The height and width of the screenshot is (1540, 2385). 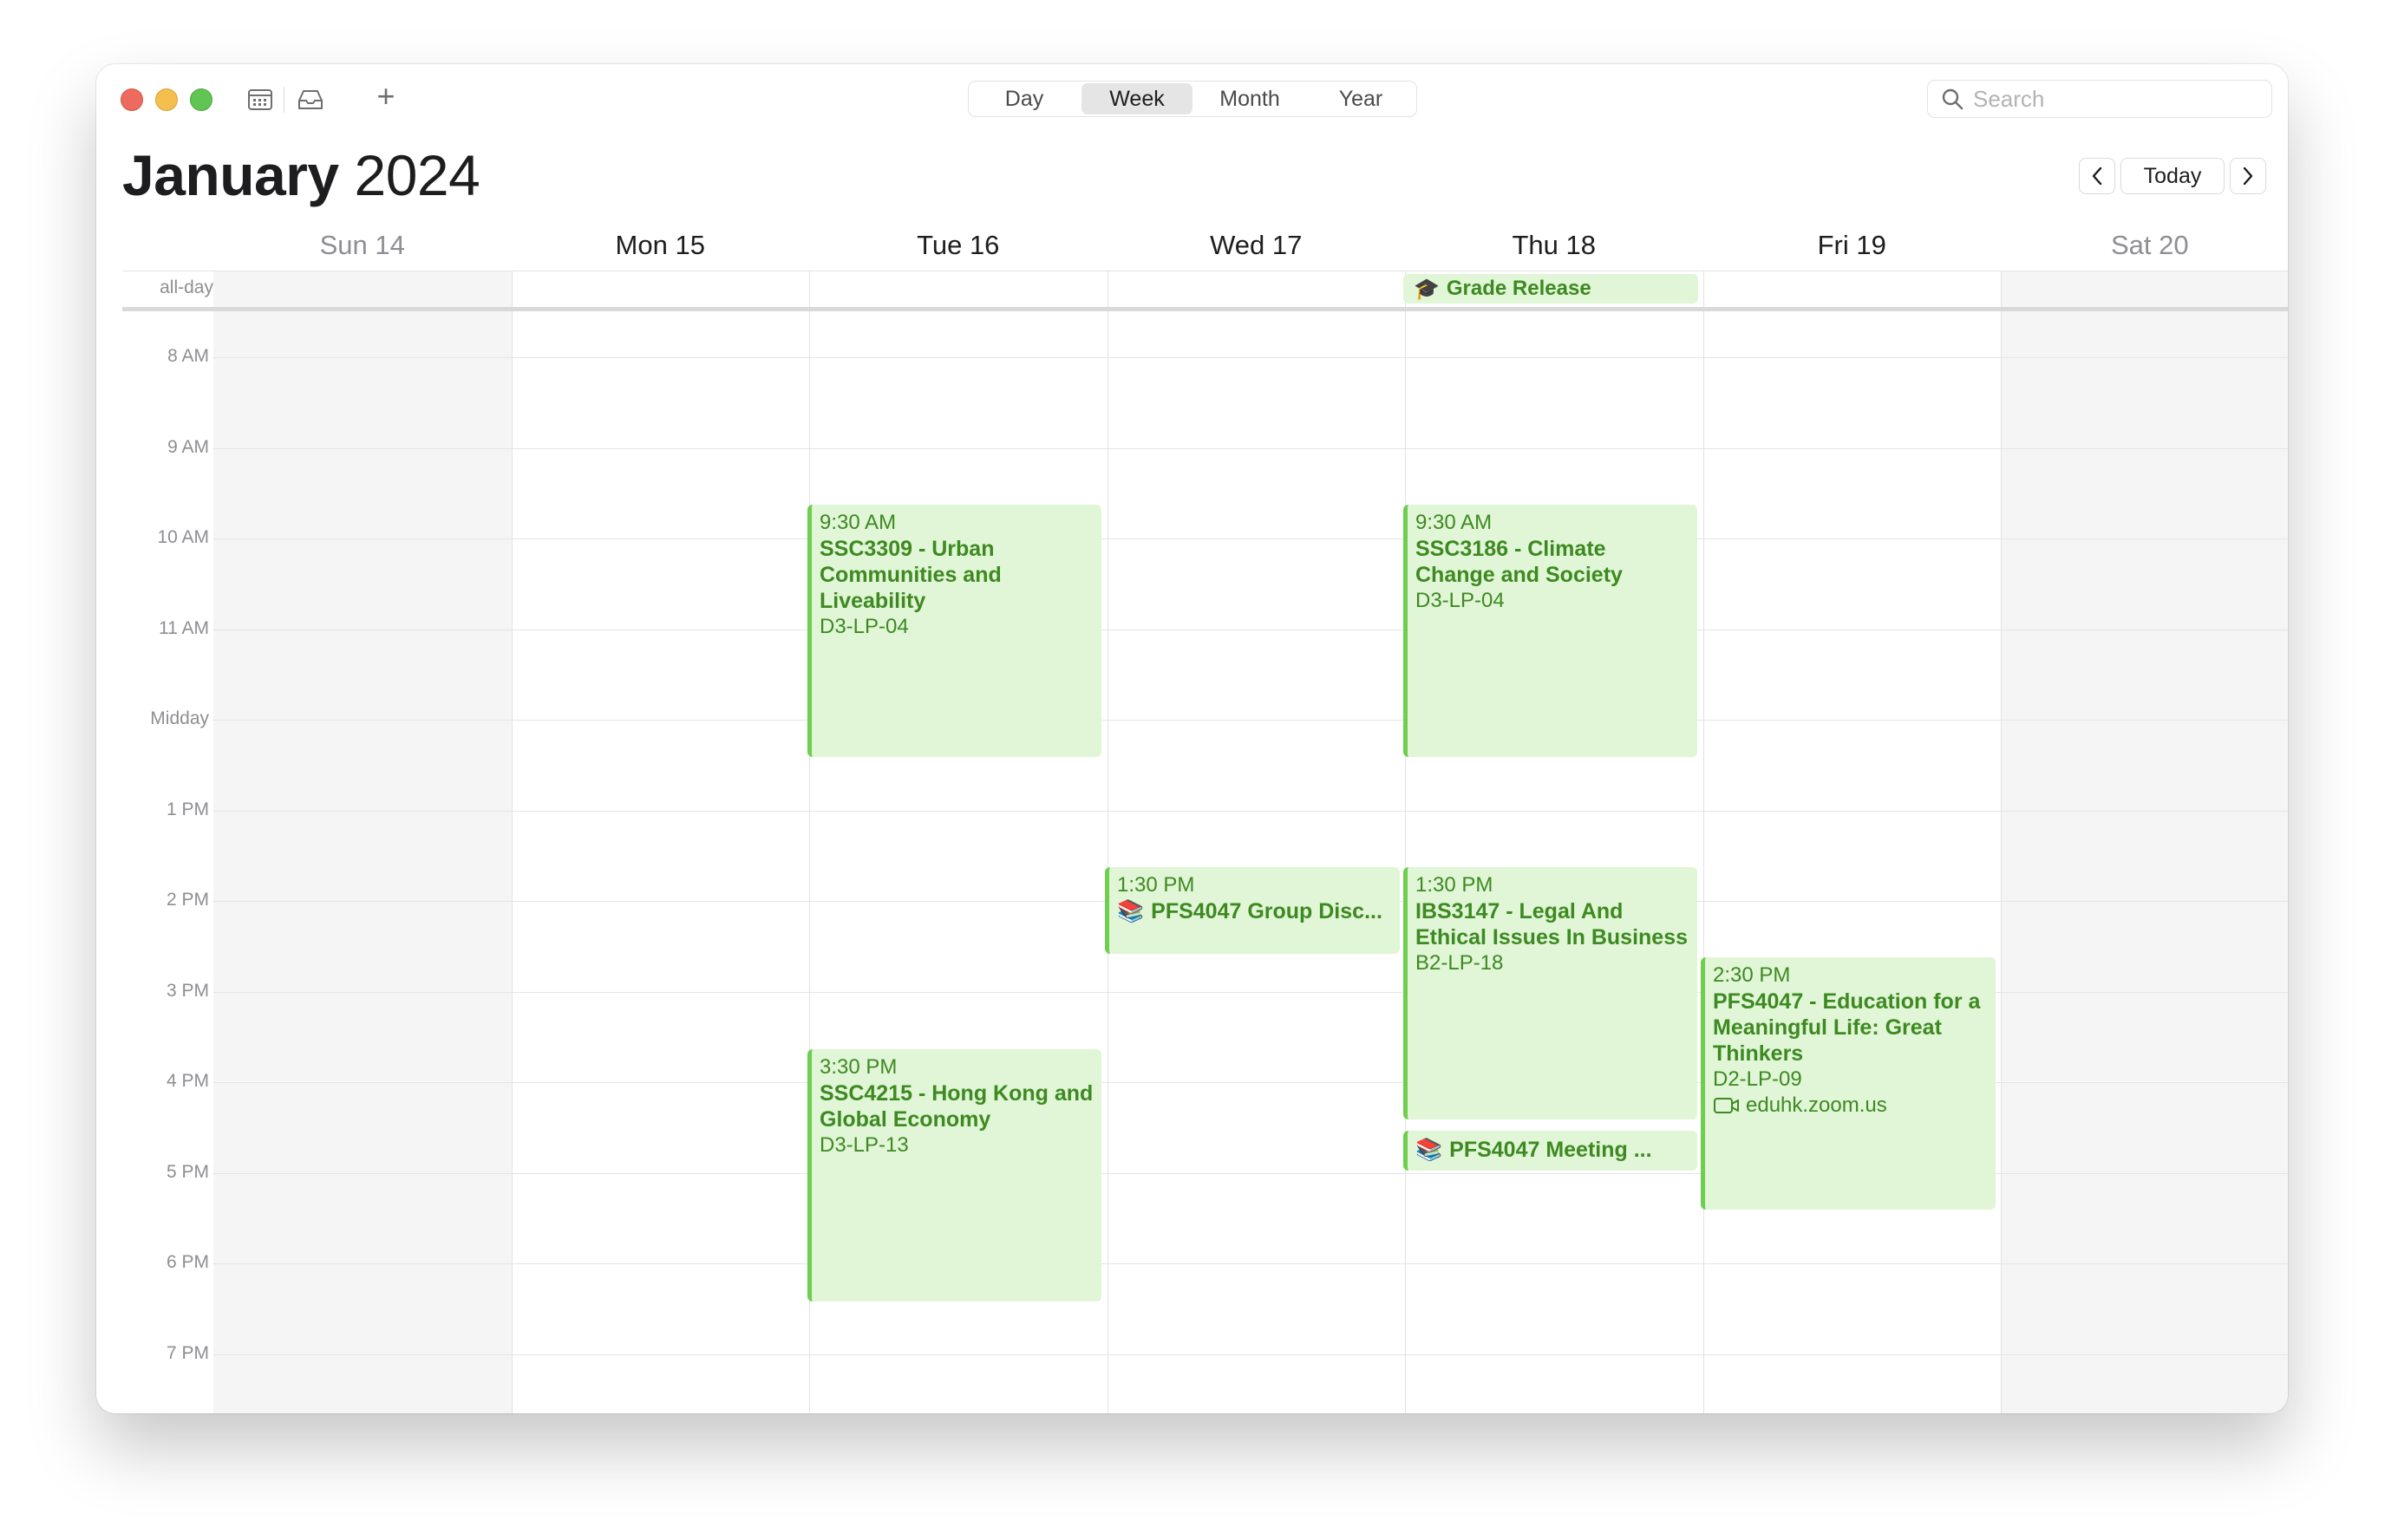 I want to click on chevron-right-icon, so click(x=2248, y=176).